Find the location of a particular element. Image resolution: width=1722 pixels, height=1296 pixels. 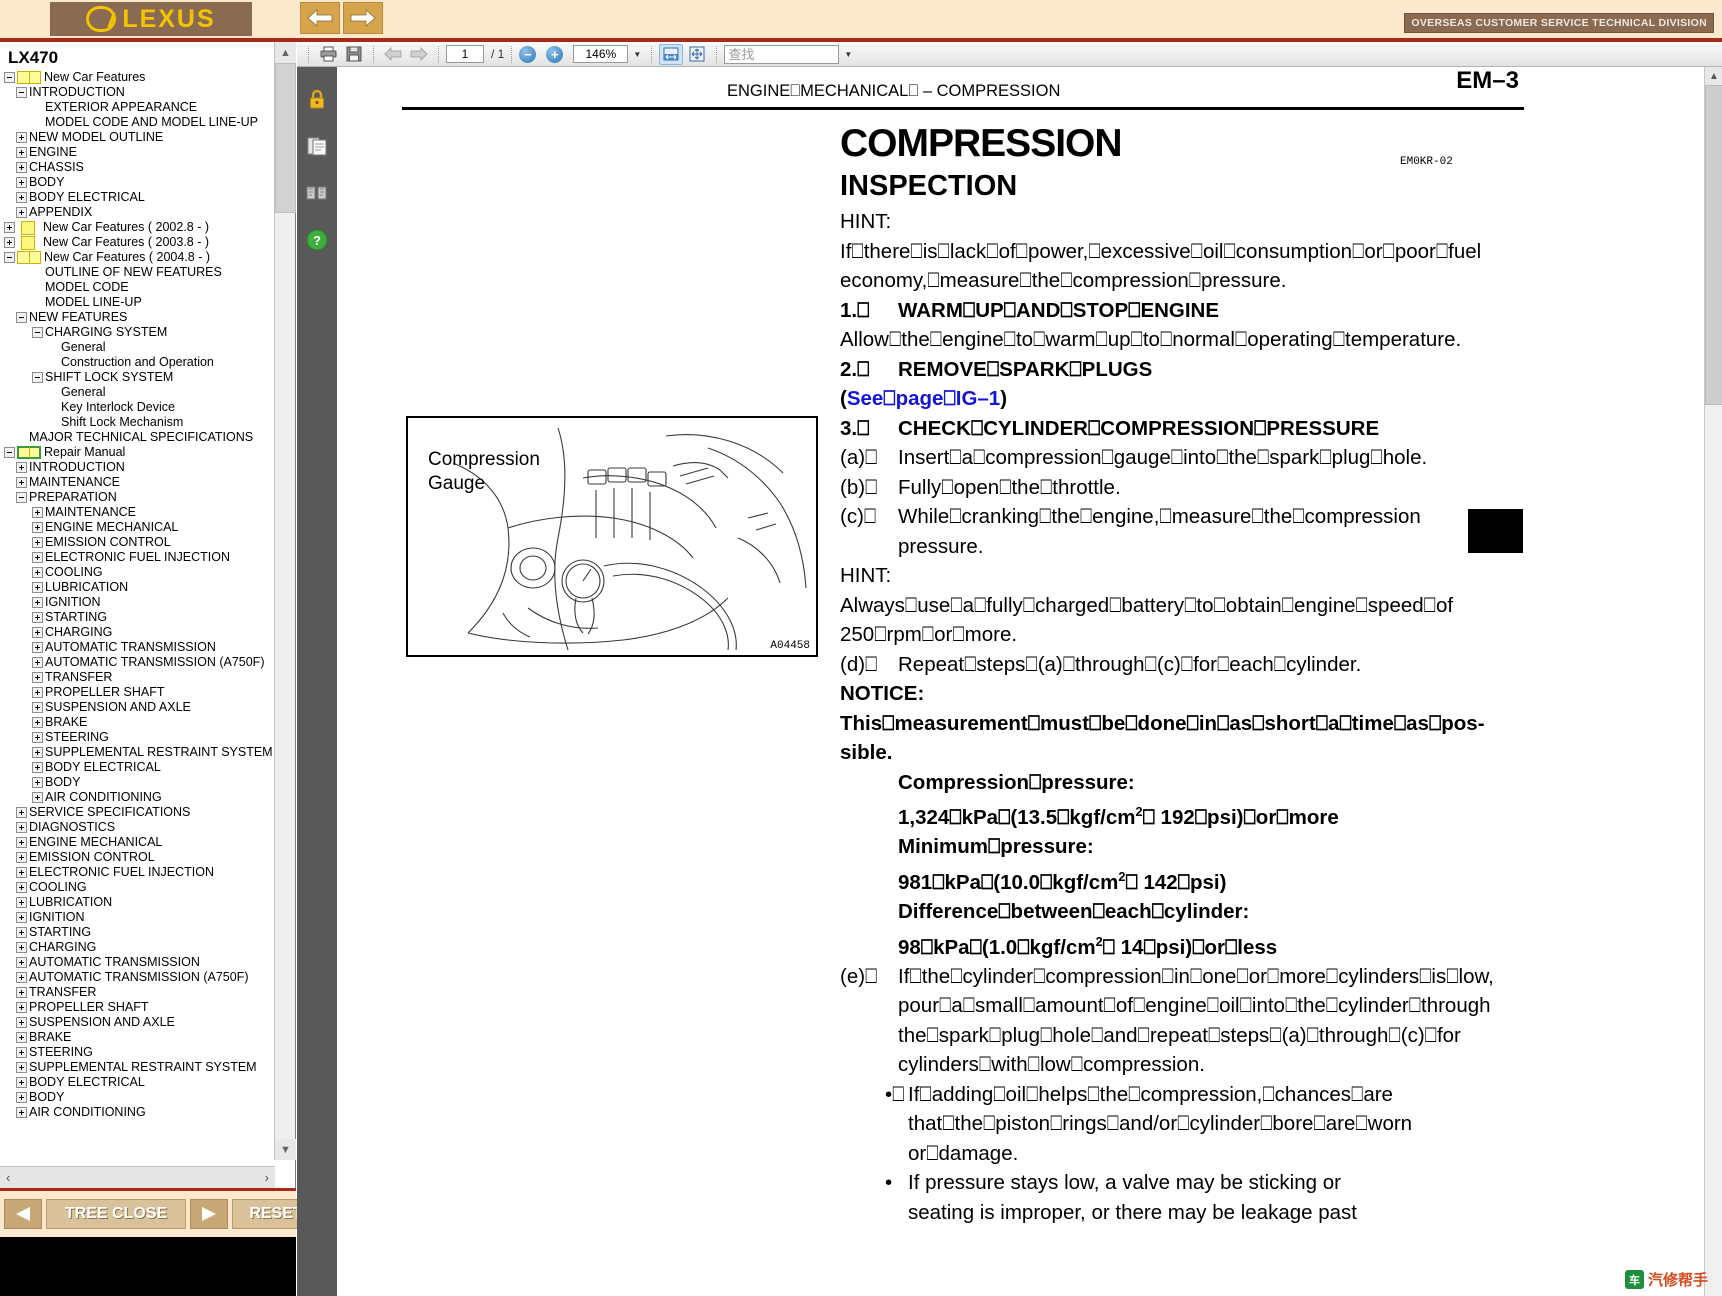

print-button is located at coordinates (328, 54).